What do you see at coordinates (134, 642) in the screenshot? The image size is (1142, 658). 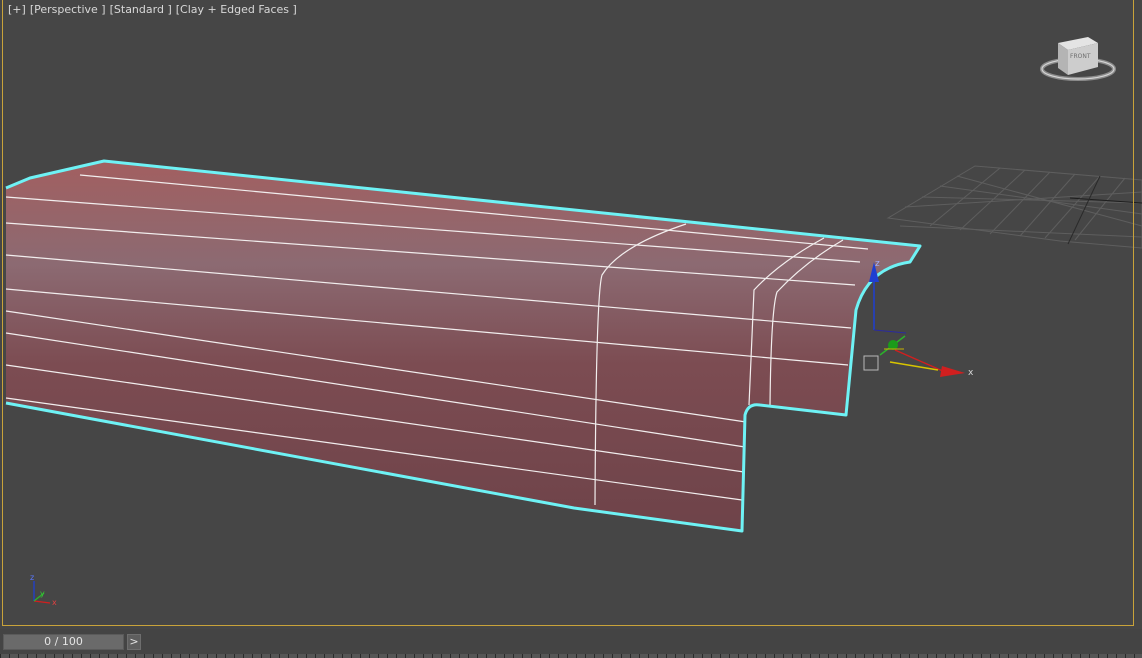 I see `next-frame-button: >` at bounding box center [134, 642].